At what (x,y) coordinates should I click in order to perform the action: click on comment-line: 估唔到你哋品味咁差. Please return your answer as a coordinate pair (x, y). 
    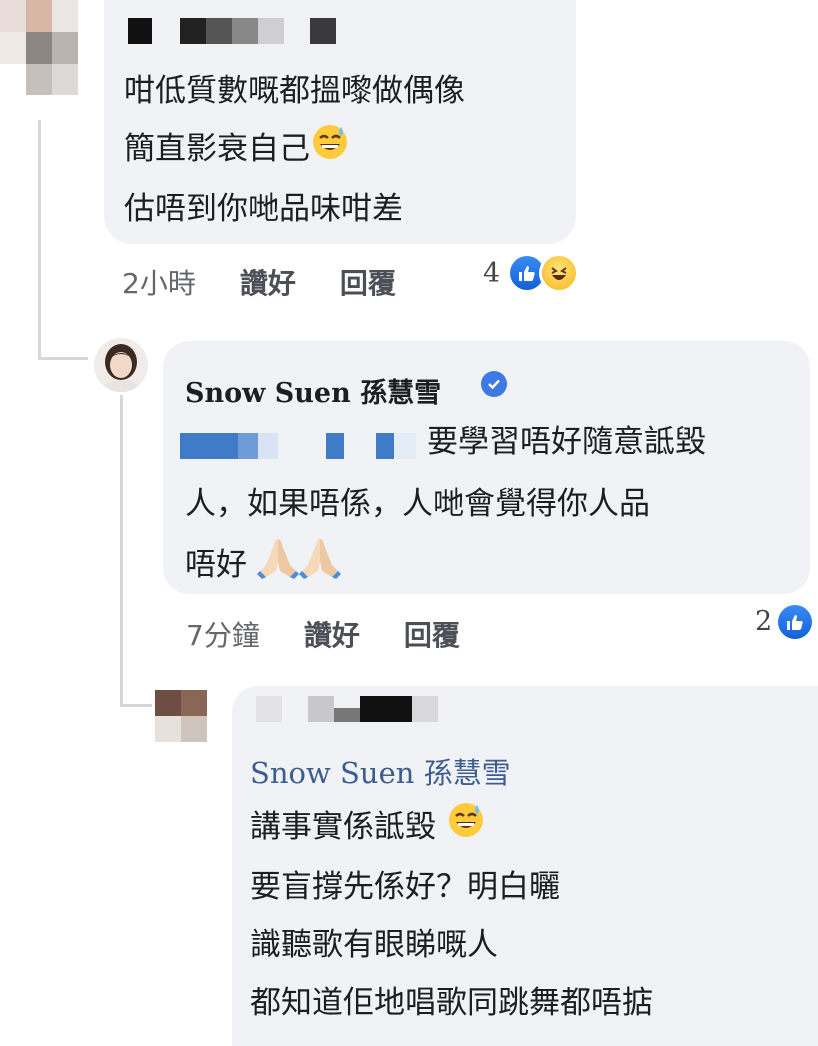
    Looking at the image, I should click on (263, 209).